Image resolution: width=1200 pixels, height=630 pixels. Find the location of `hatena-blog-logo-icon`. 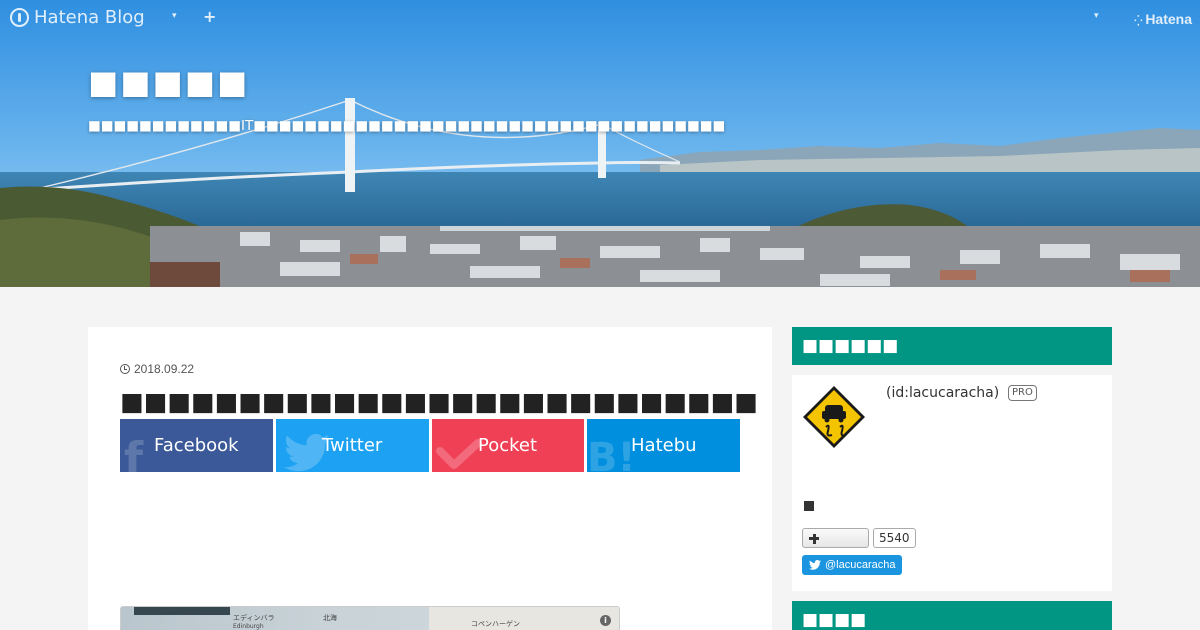

hatena-blog-logo-icon is located at coordinates (19, 17).